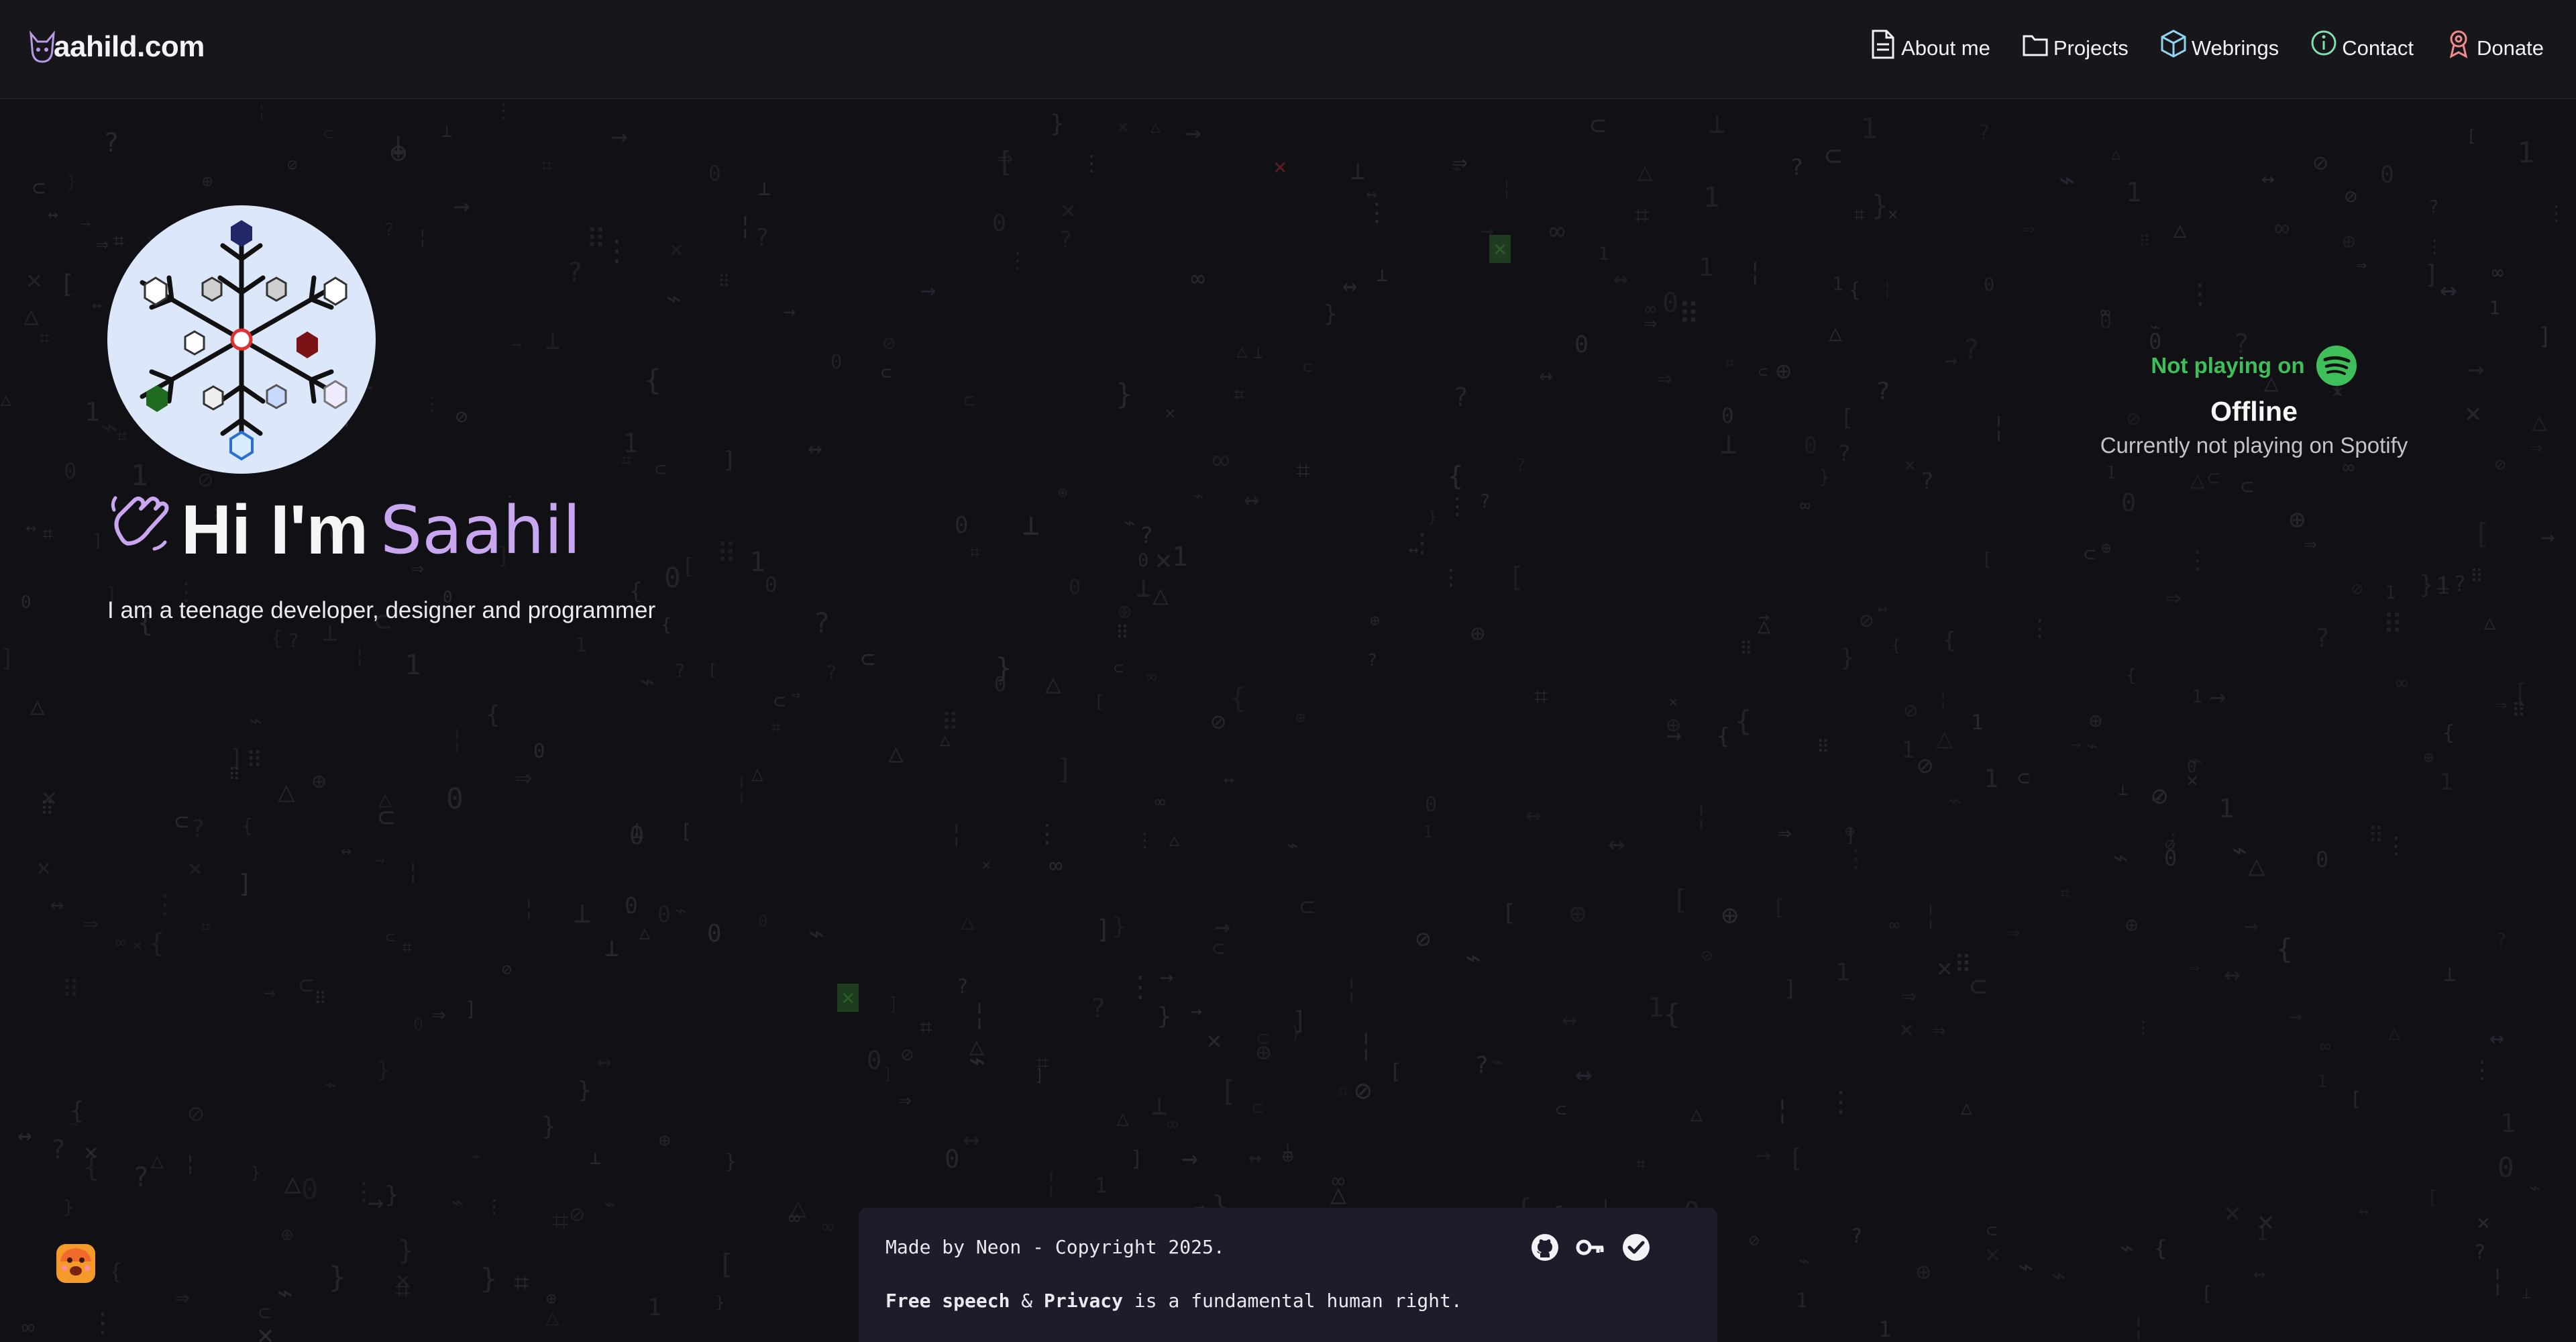 The image size is (2576, 1342). Describe the element at coordinates (1636, 1247) in the screenshot. I see `verified-check-icon` at that location.